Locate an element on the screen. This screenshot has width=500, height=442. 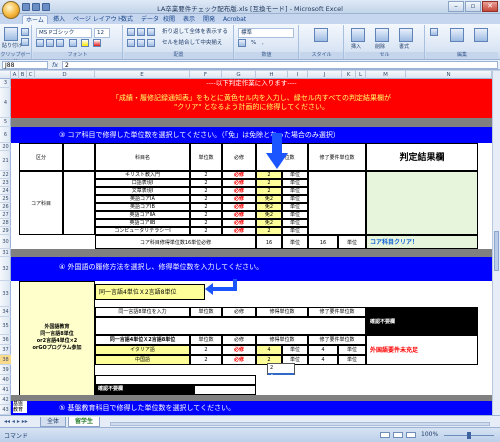
row-header: 42 is located at coordinates (5, 400).